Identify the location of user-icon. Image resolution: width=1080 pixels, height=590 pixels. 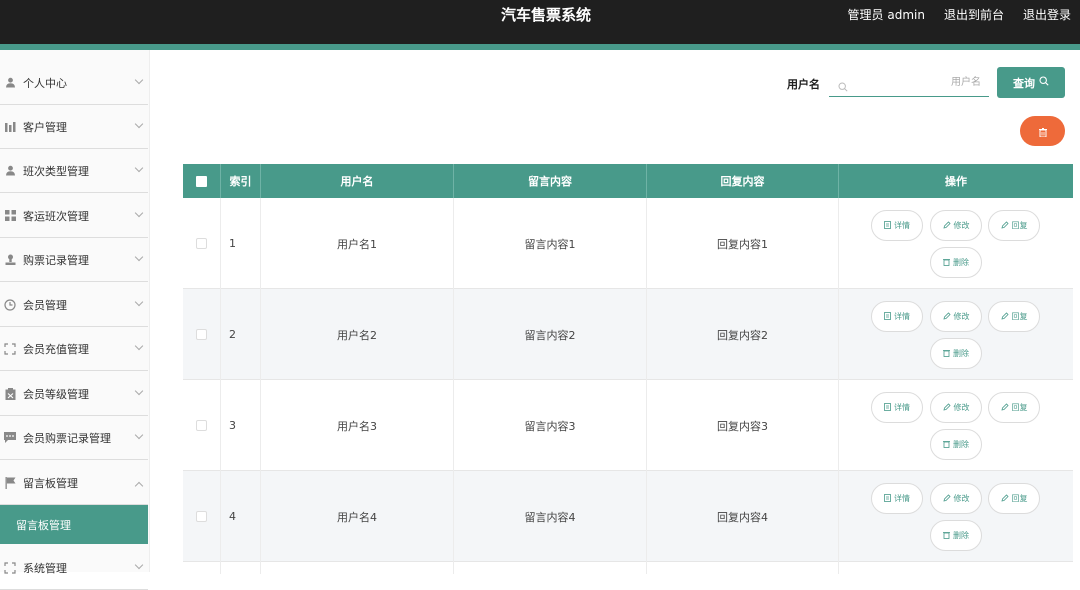
(10, 171).